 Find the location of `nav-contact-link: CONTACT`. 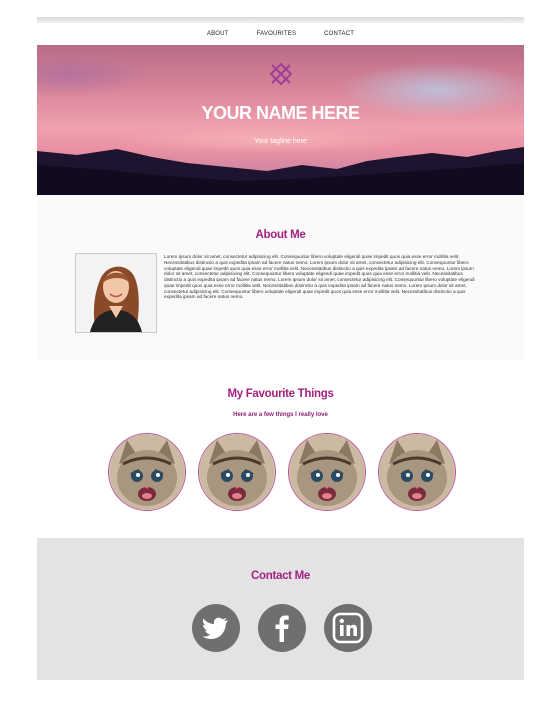

nav-contact-link: CONTACT is located at coordinates (339, 34).